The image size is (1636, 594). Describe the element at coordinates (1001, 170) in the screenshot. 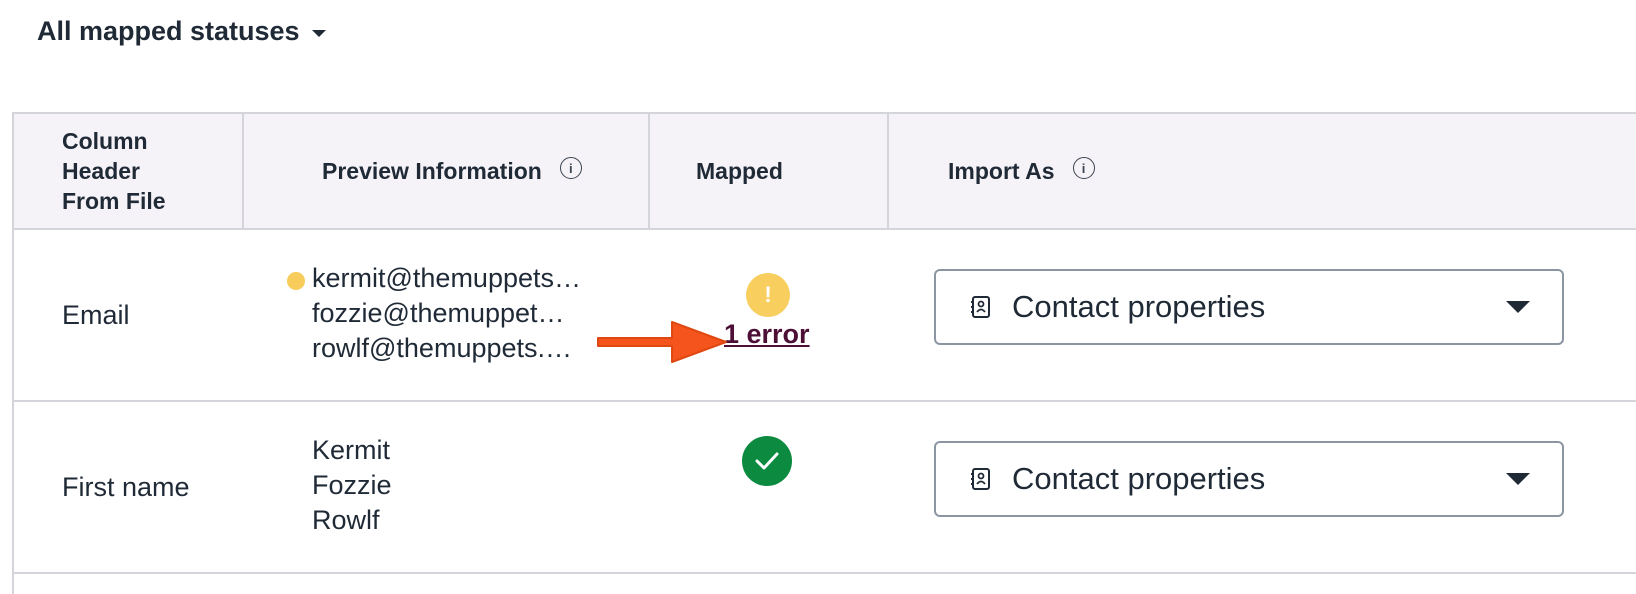

I see `header-label: Import As` at that location.